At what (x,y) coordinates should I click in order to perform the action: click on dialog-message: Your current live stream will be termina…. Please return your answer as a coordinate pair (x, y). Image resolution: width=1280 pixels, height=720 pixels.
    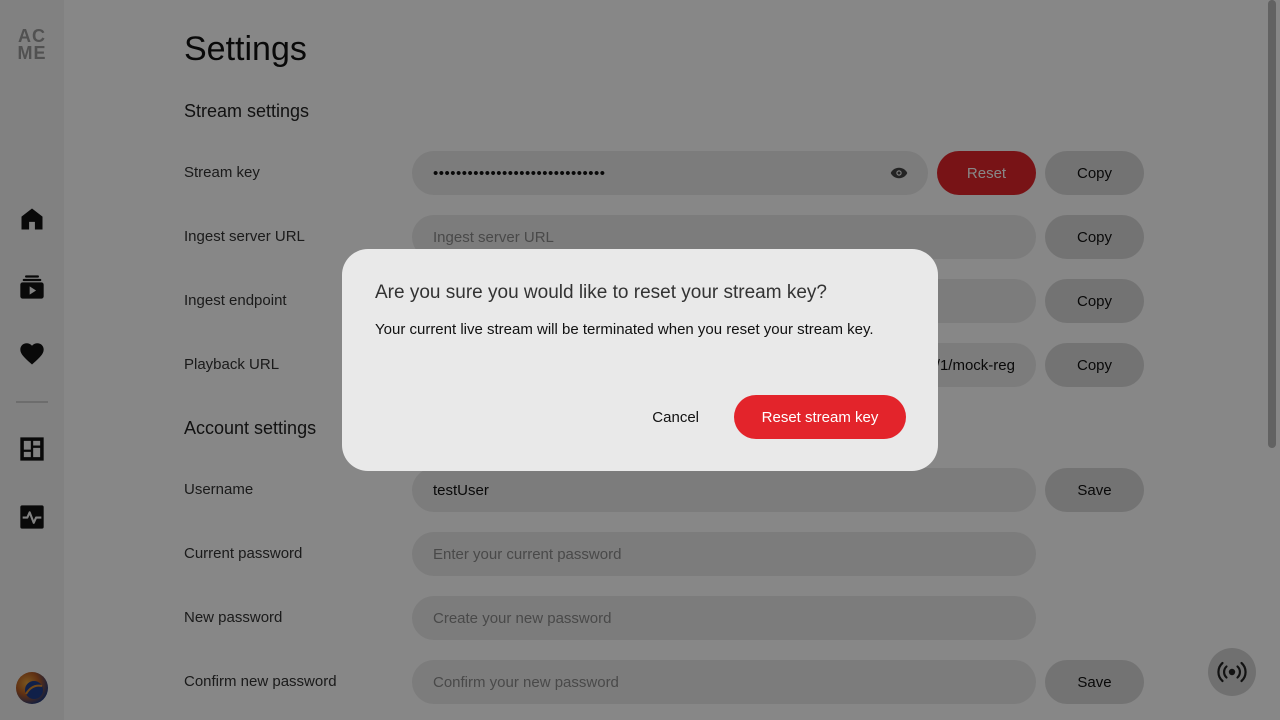
    Looking at the image, I should click on (624, 329).